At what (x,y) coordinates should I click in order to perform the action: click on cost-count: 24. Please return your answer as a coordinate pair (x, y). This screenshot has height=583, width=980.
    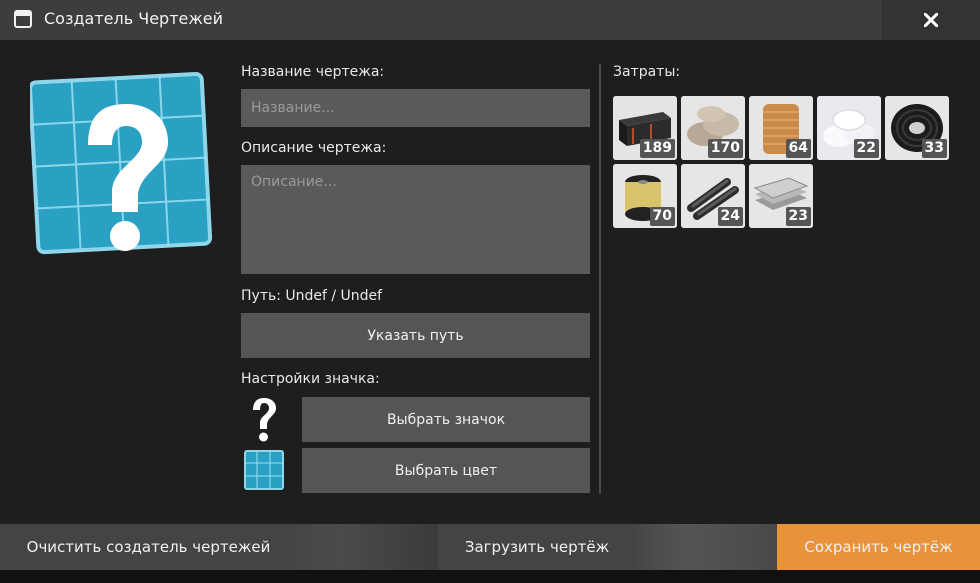
    Looking at the image, I should click on (730, 216).